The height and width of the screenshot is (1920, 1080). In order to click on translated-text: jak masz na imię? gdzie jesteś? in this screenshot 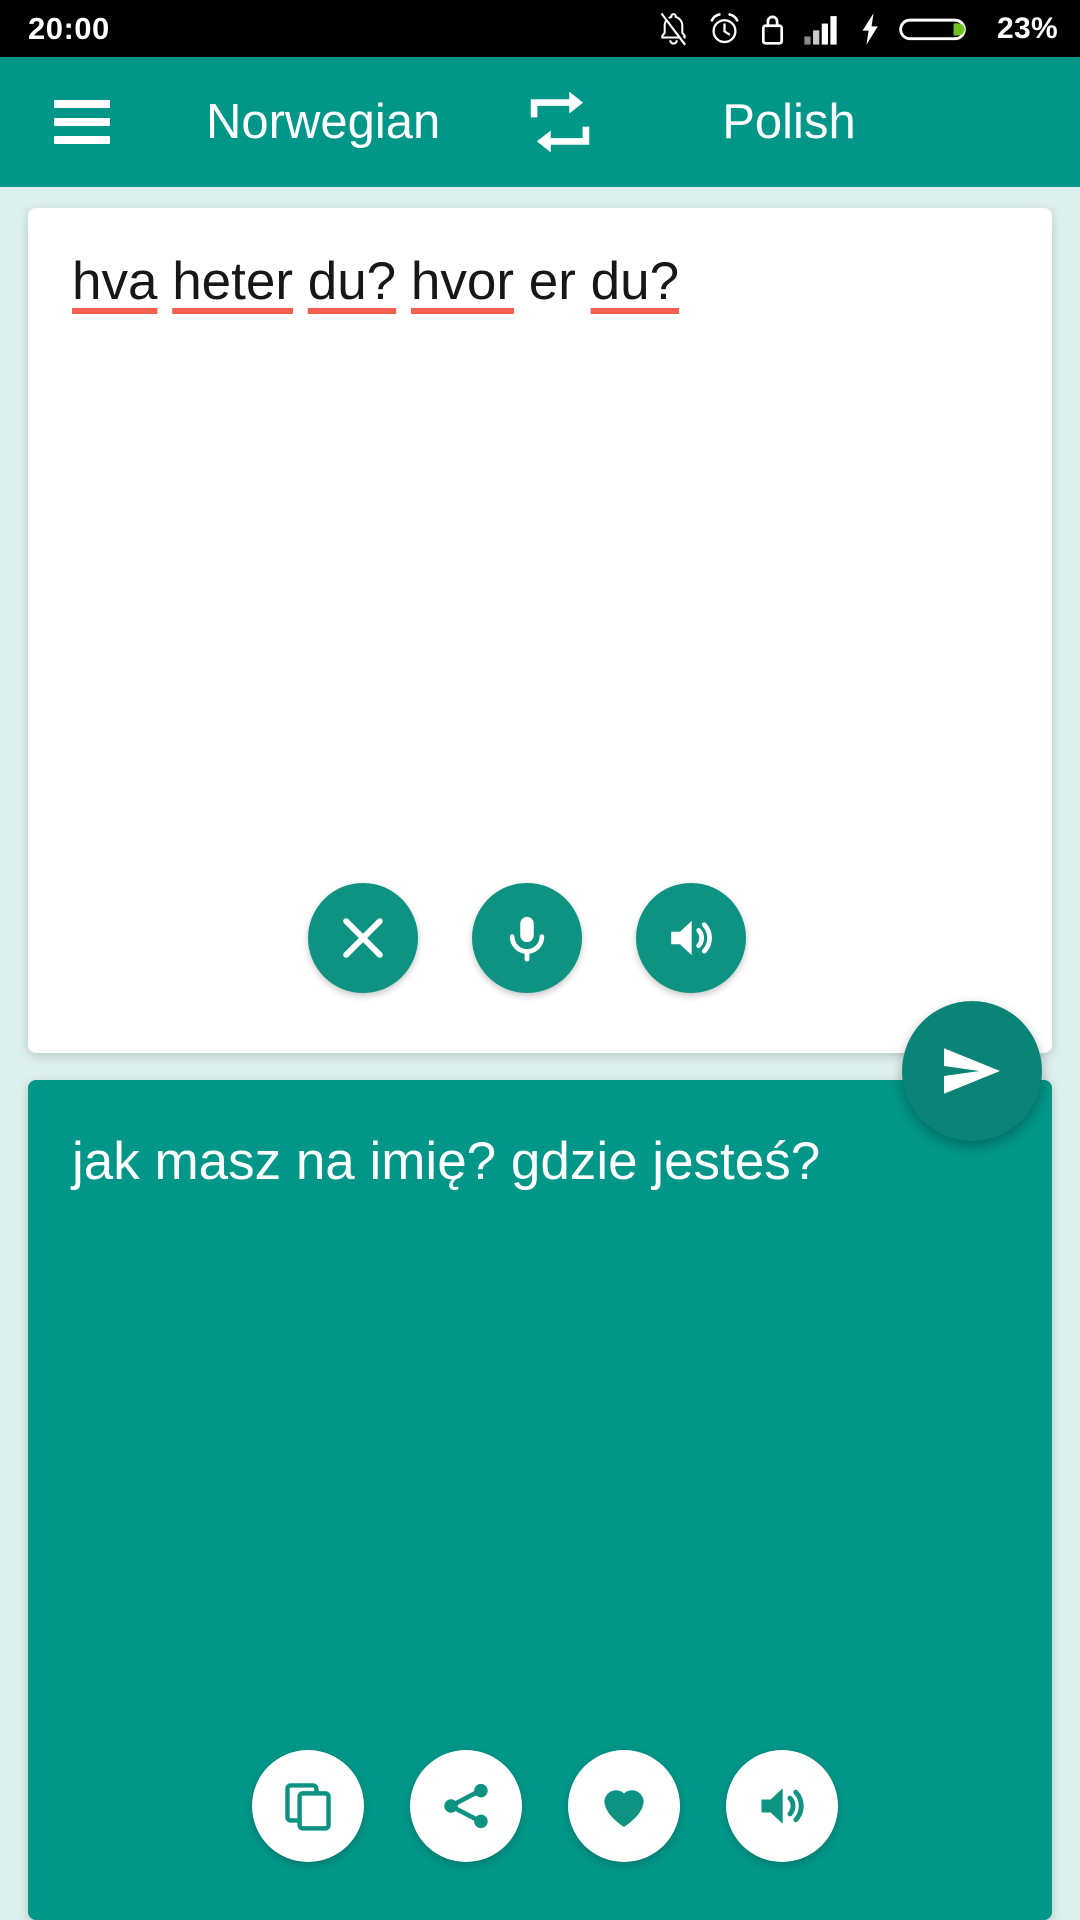, I will do `click(446, 1161)`.